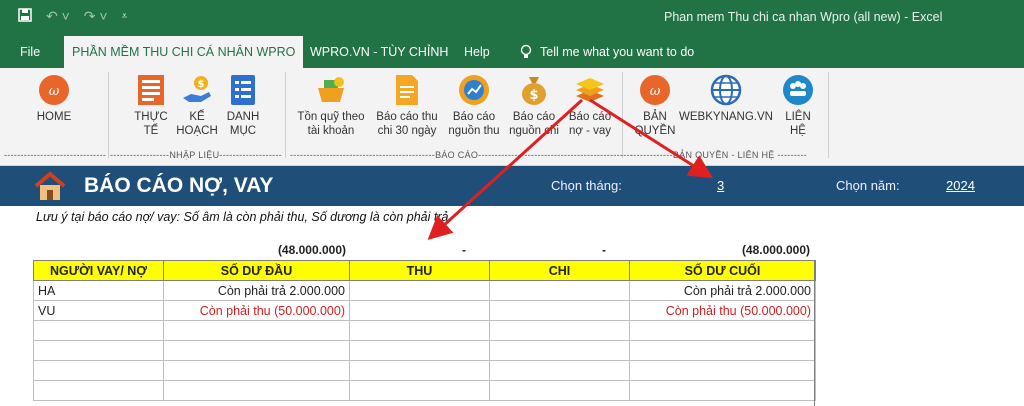 The height and width of the screenshot is (406, 1024). I want to click on annotation-arrows, so click(570, 169).